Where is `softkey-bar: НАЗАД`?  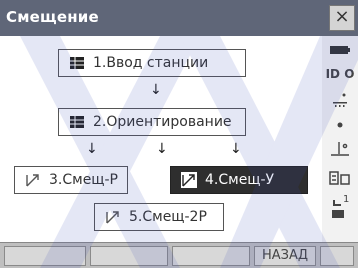 softkey-bar: НАЗАД is located at coordinates (179, 255).